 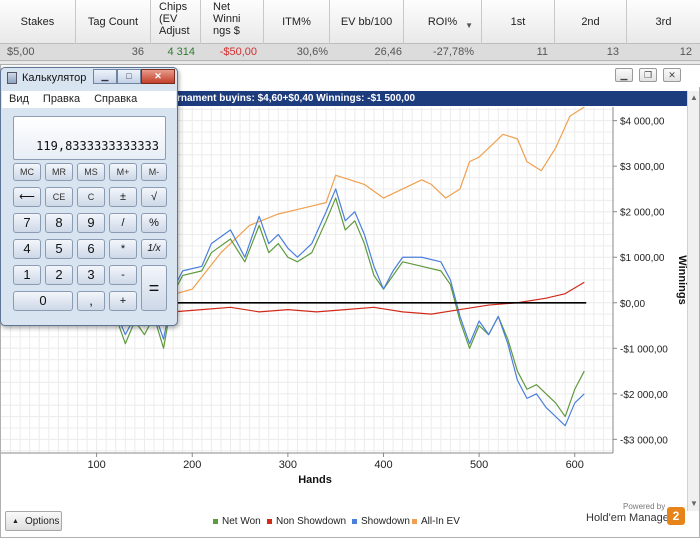 What do you see at coordinates (642, 213) in the screenshot?
I see `y-tick-label: $2 000,00` at bounding box center [642, 213].